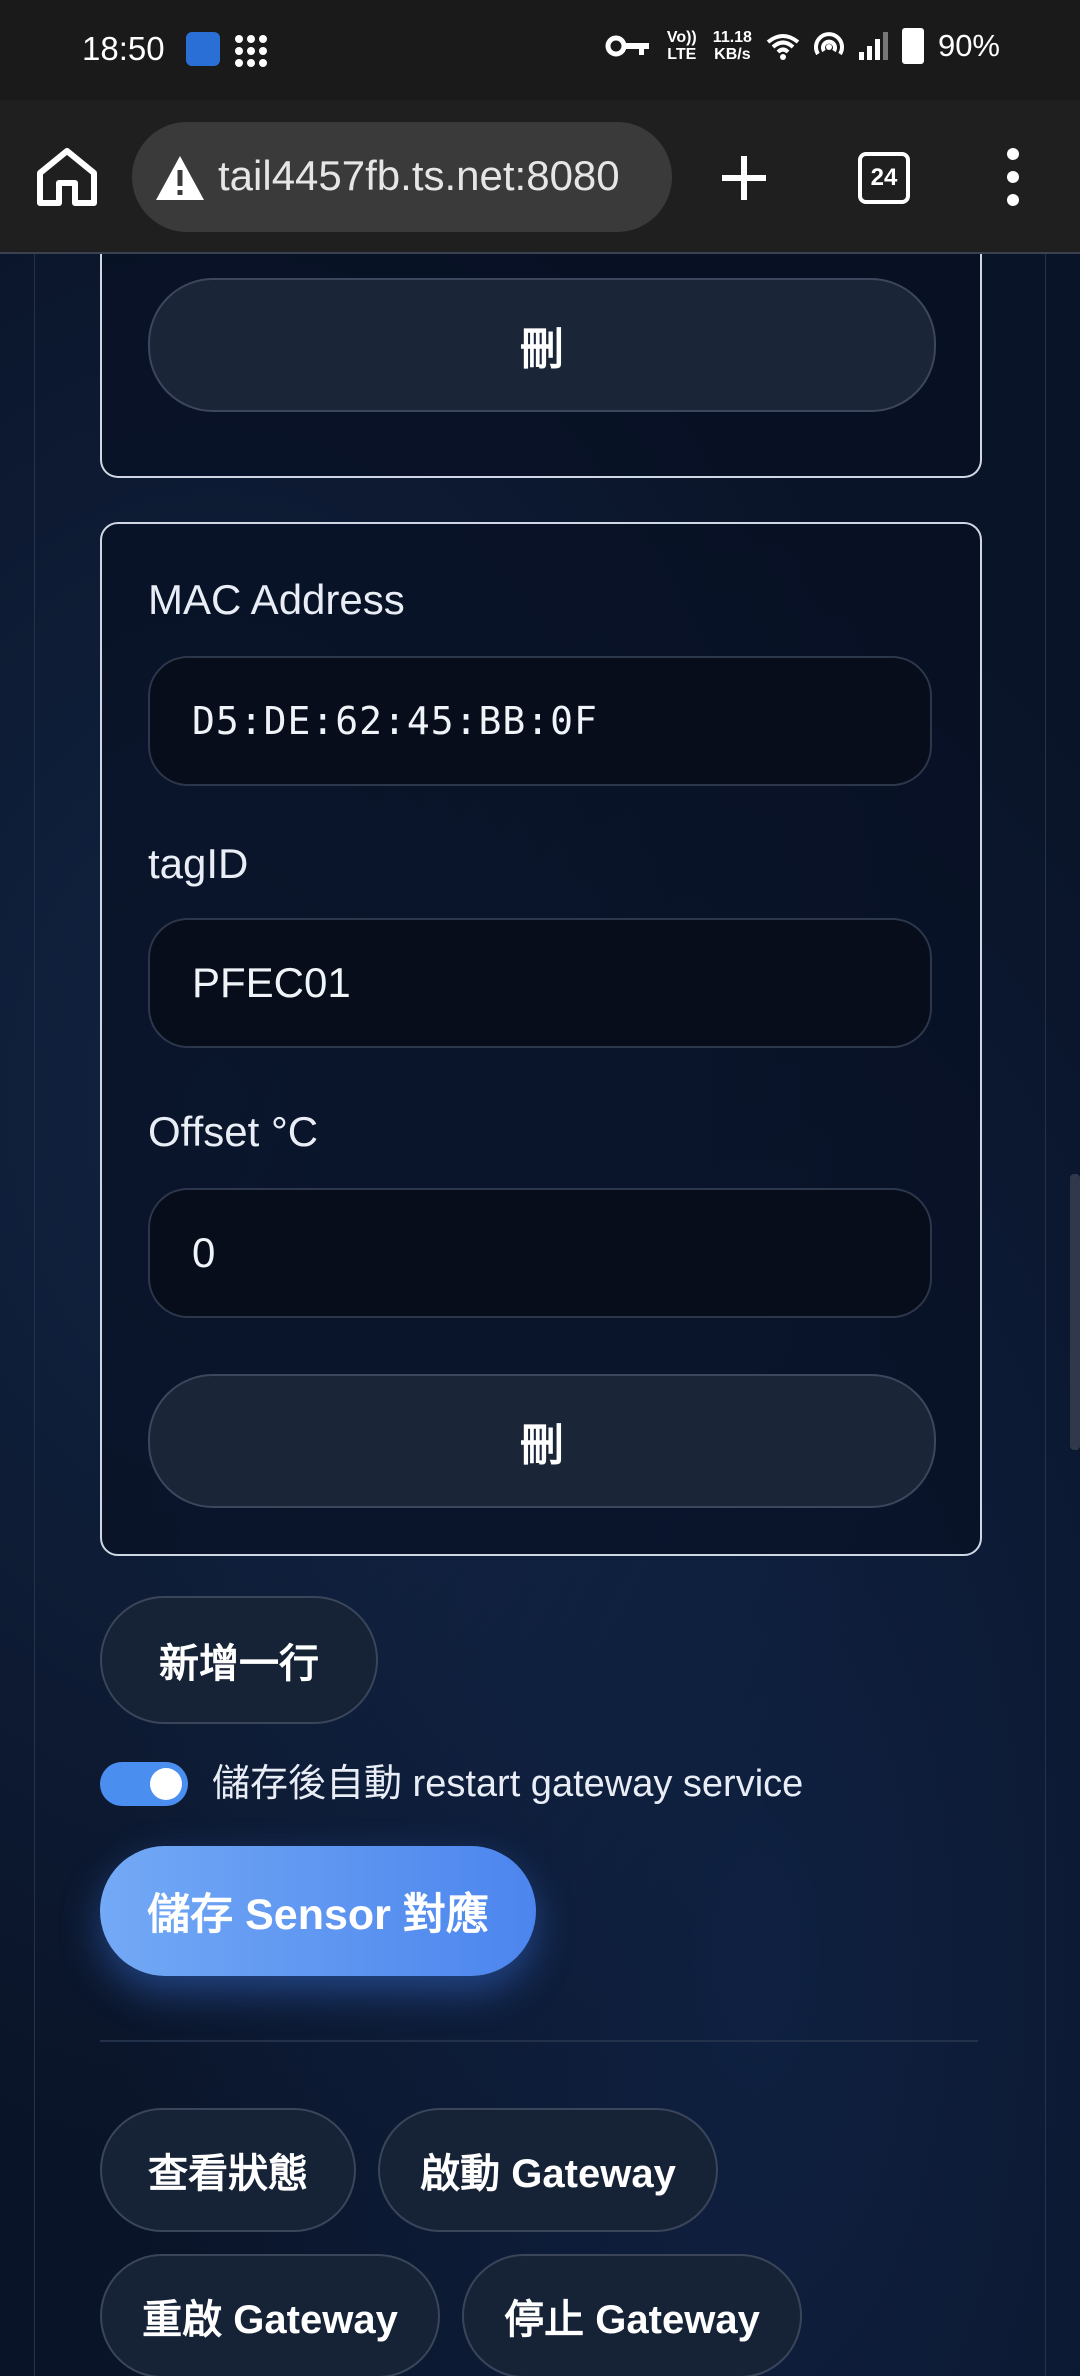 Image resolution: width=1080 pixels, height=2376 pixels. Describe the element at coordinates (180, 178) in the screenshot. I see `warning-icon` at that location.